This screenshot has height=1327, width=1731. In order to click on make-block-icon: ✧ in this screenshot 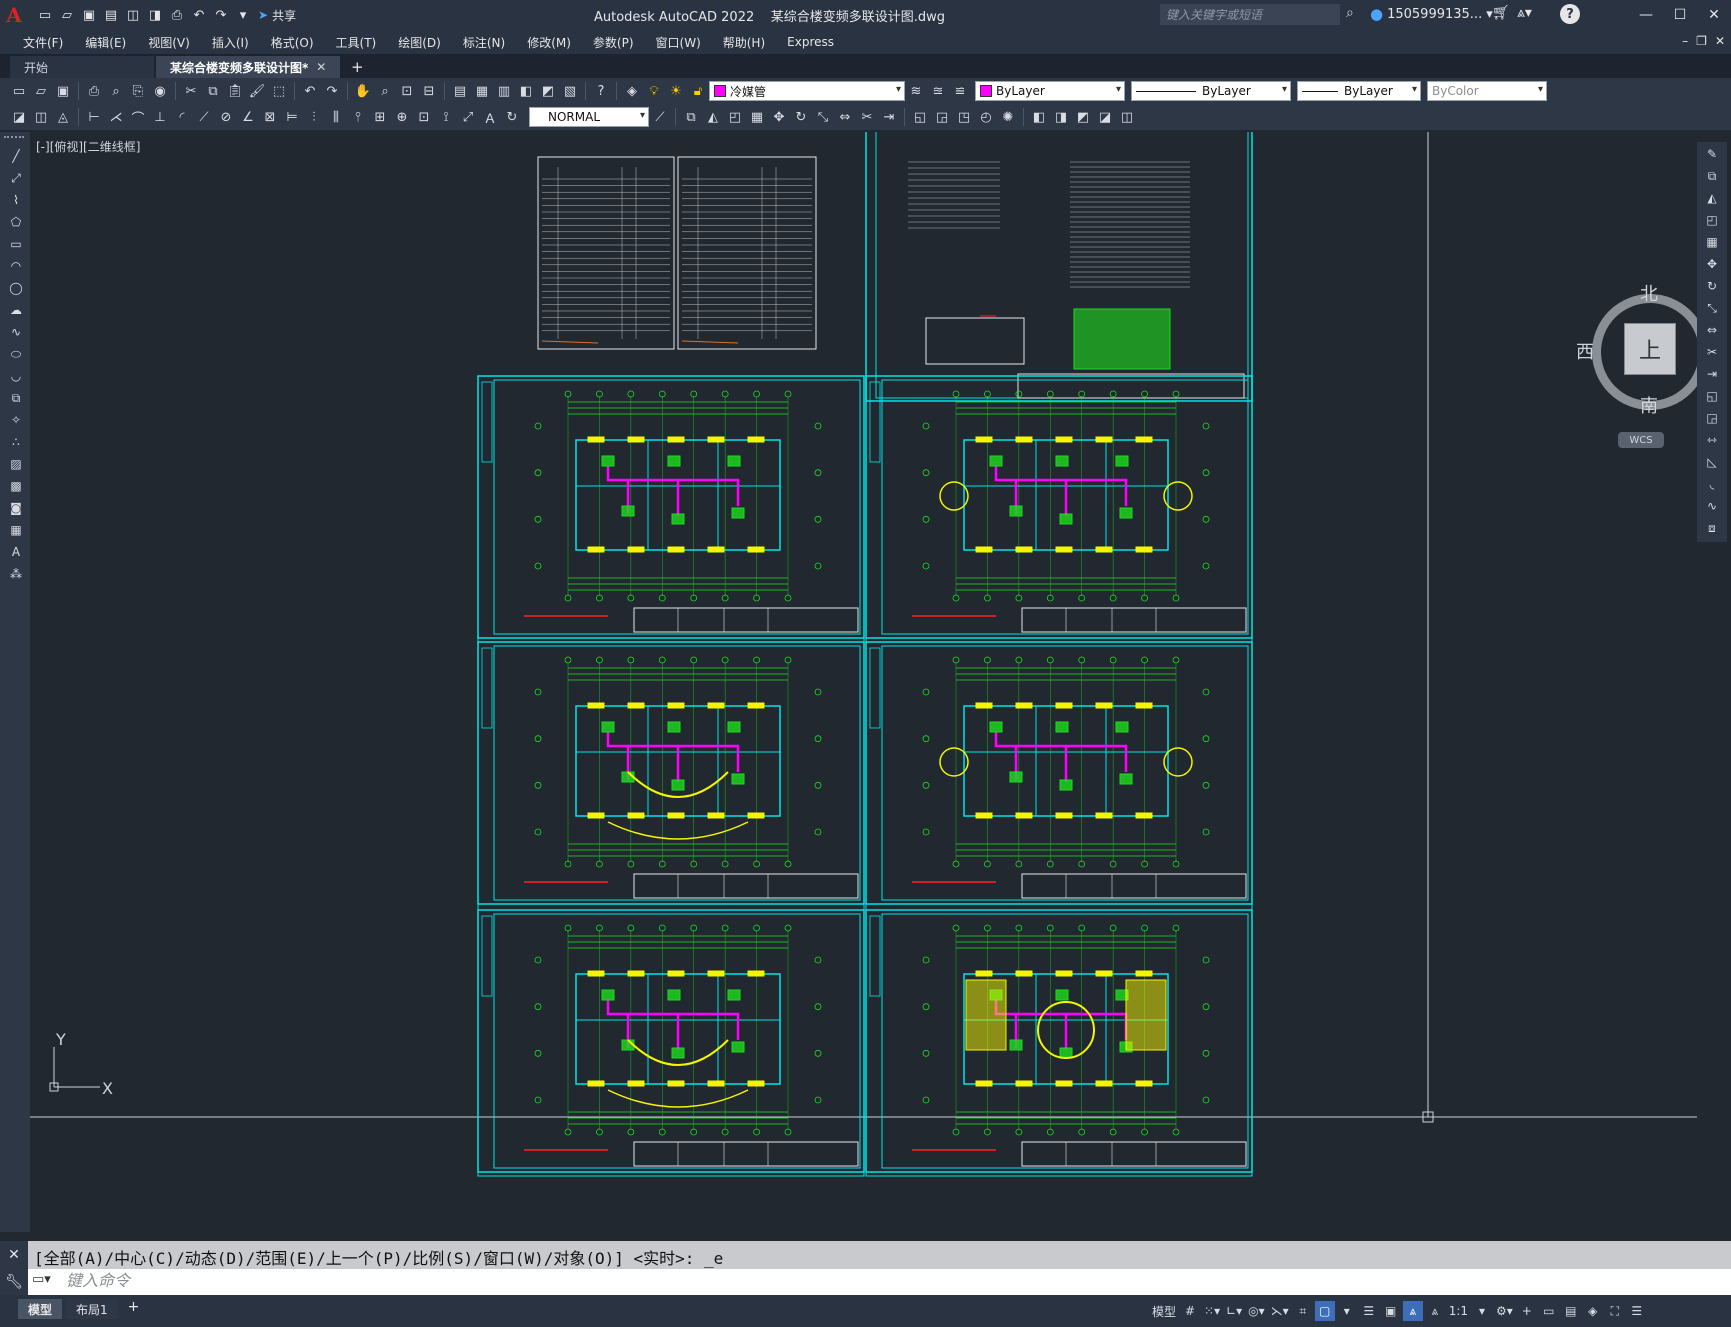, I will do `click(16, 420)`.